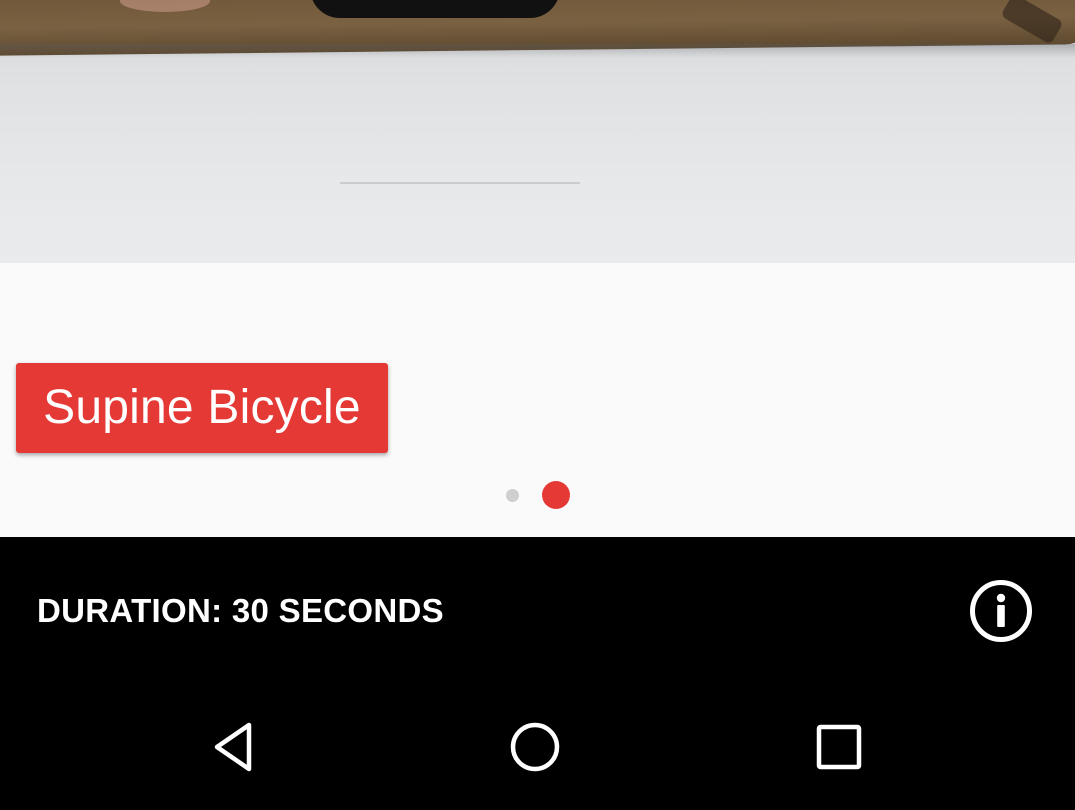 The height and width of the screenshot is (810, 1075). What do you see at coordinates (460, 183) in the screenshot?
I see `floor-crease` at bounding box center [460, 183].